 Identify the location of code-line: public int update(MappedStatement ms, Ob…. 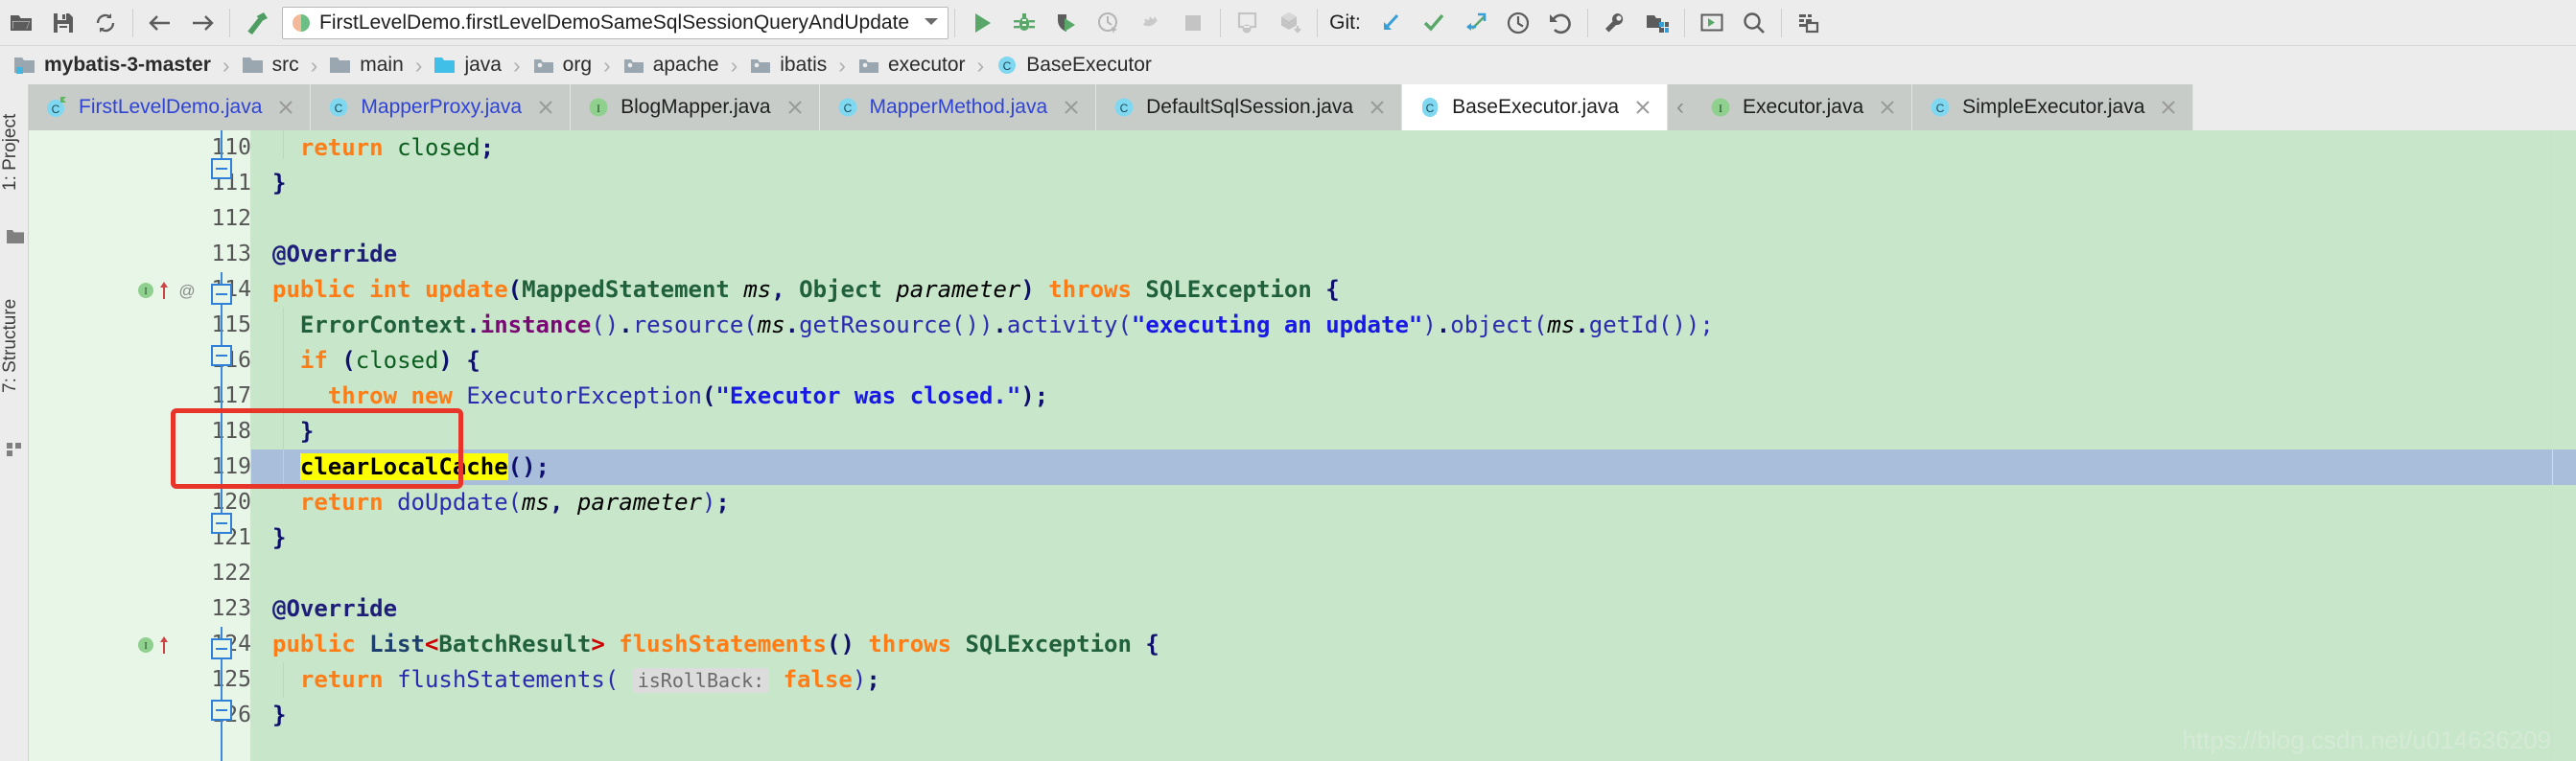
(1413, 290).